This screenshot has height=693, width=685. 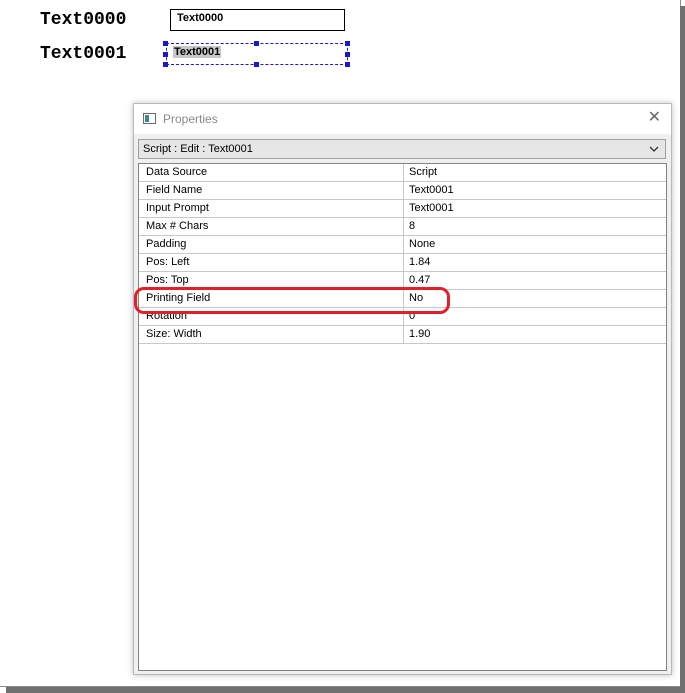 I want to click on chevron-down-icon, so click(x=654, y=150).